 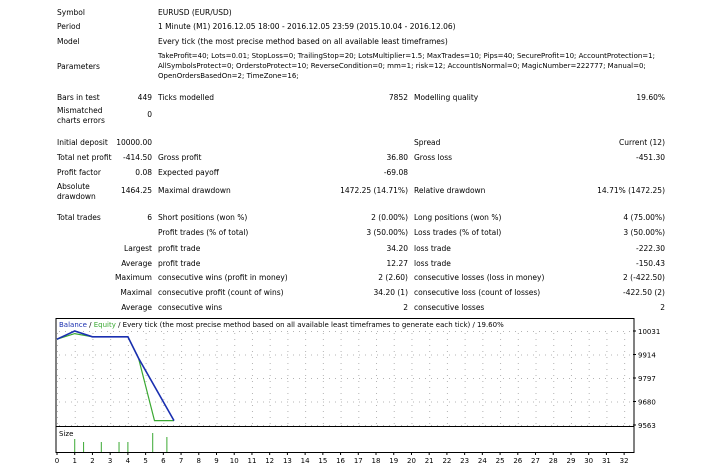 What do you see at coordinates (66, 434) in the screenshot?
I see `size-label: Size` at bounding box center [66, 434].